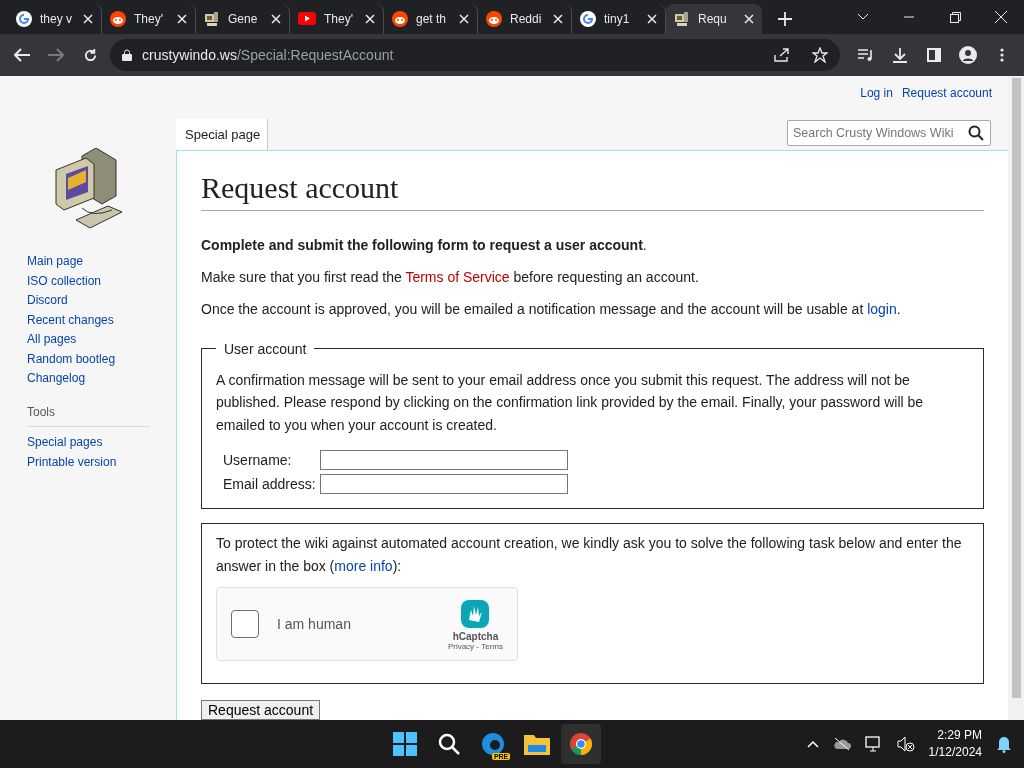 This screenshot has width=1024, height=768. Describe the element at coordinates (946, 93) in the screenshot. I see `personal-link: Request account` at that location.